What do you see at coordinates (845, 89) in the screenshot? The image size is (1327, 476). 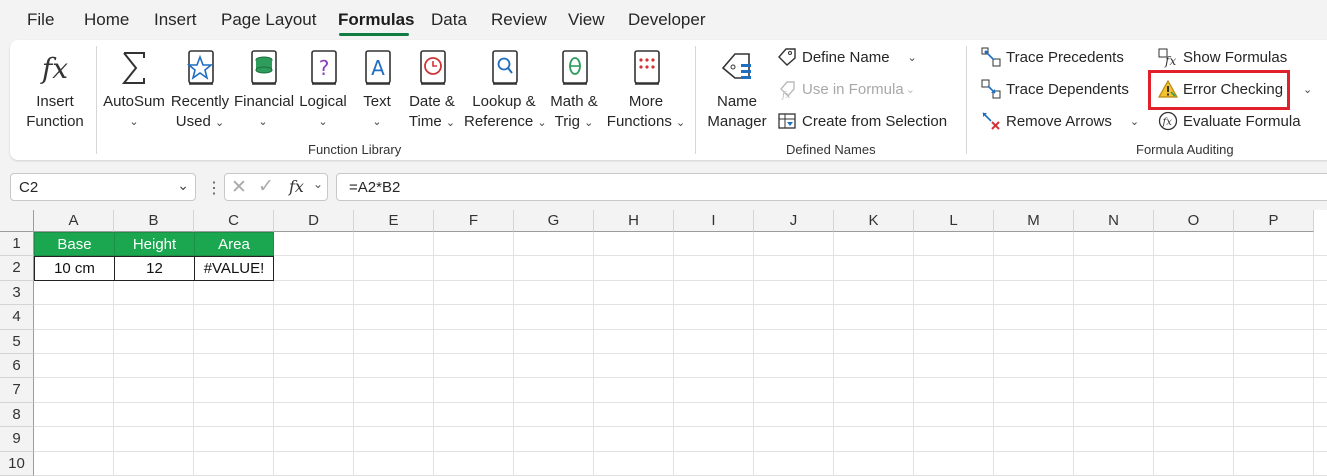 I see `use-in-formula-button: fx Use in Formula ⌄` at bounding box center [845, 89].